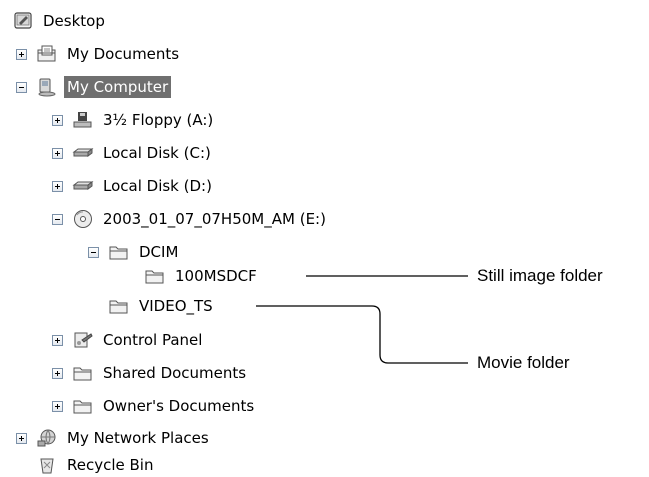 This screenshot has width=649, height=477. I want to click on callout-lines, so click(362, 319).